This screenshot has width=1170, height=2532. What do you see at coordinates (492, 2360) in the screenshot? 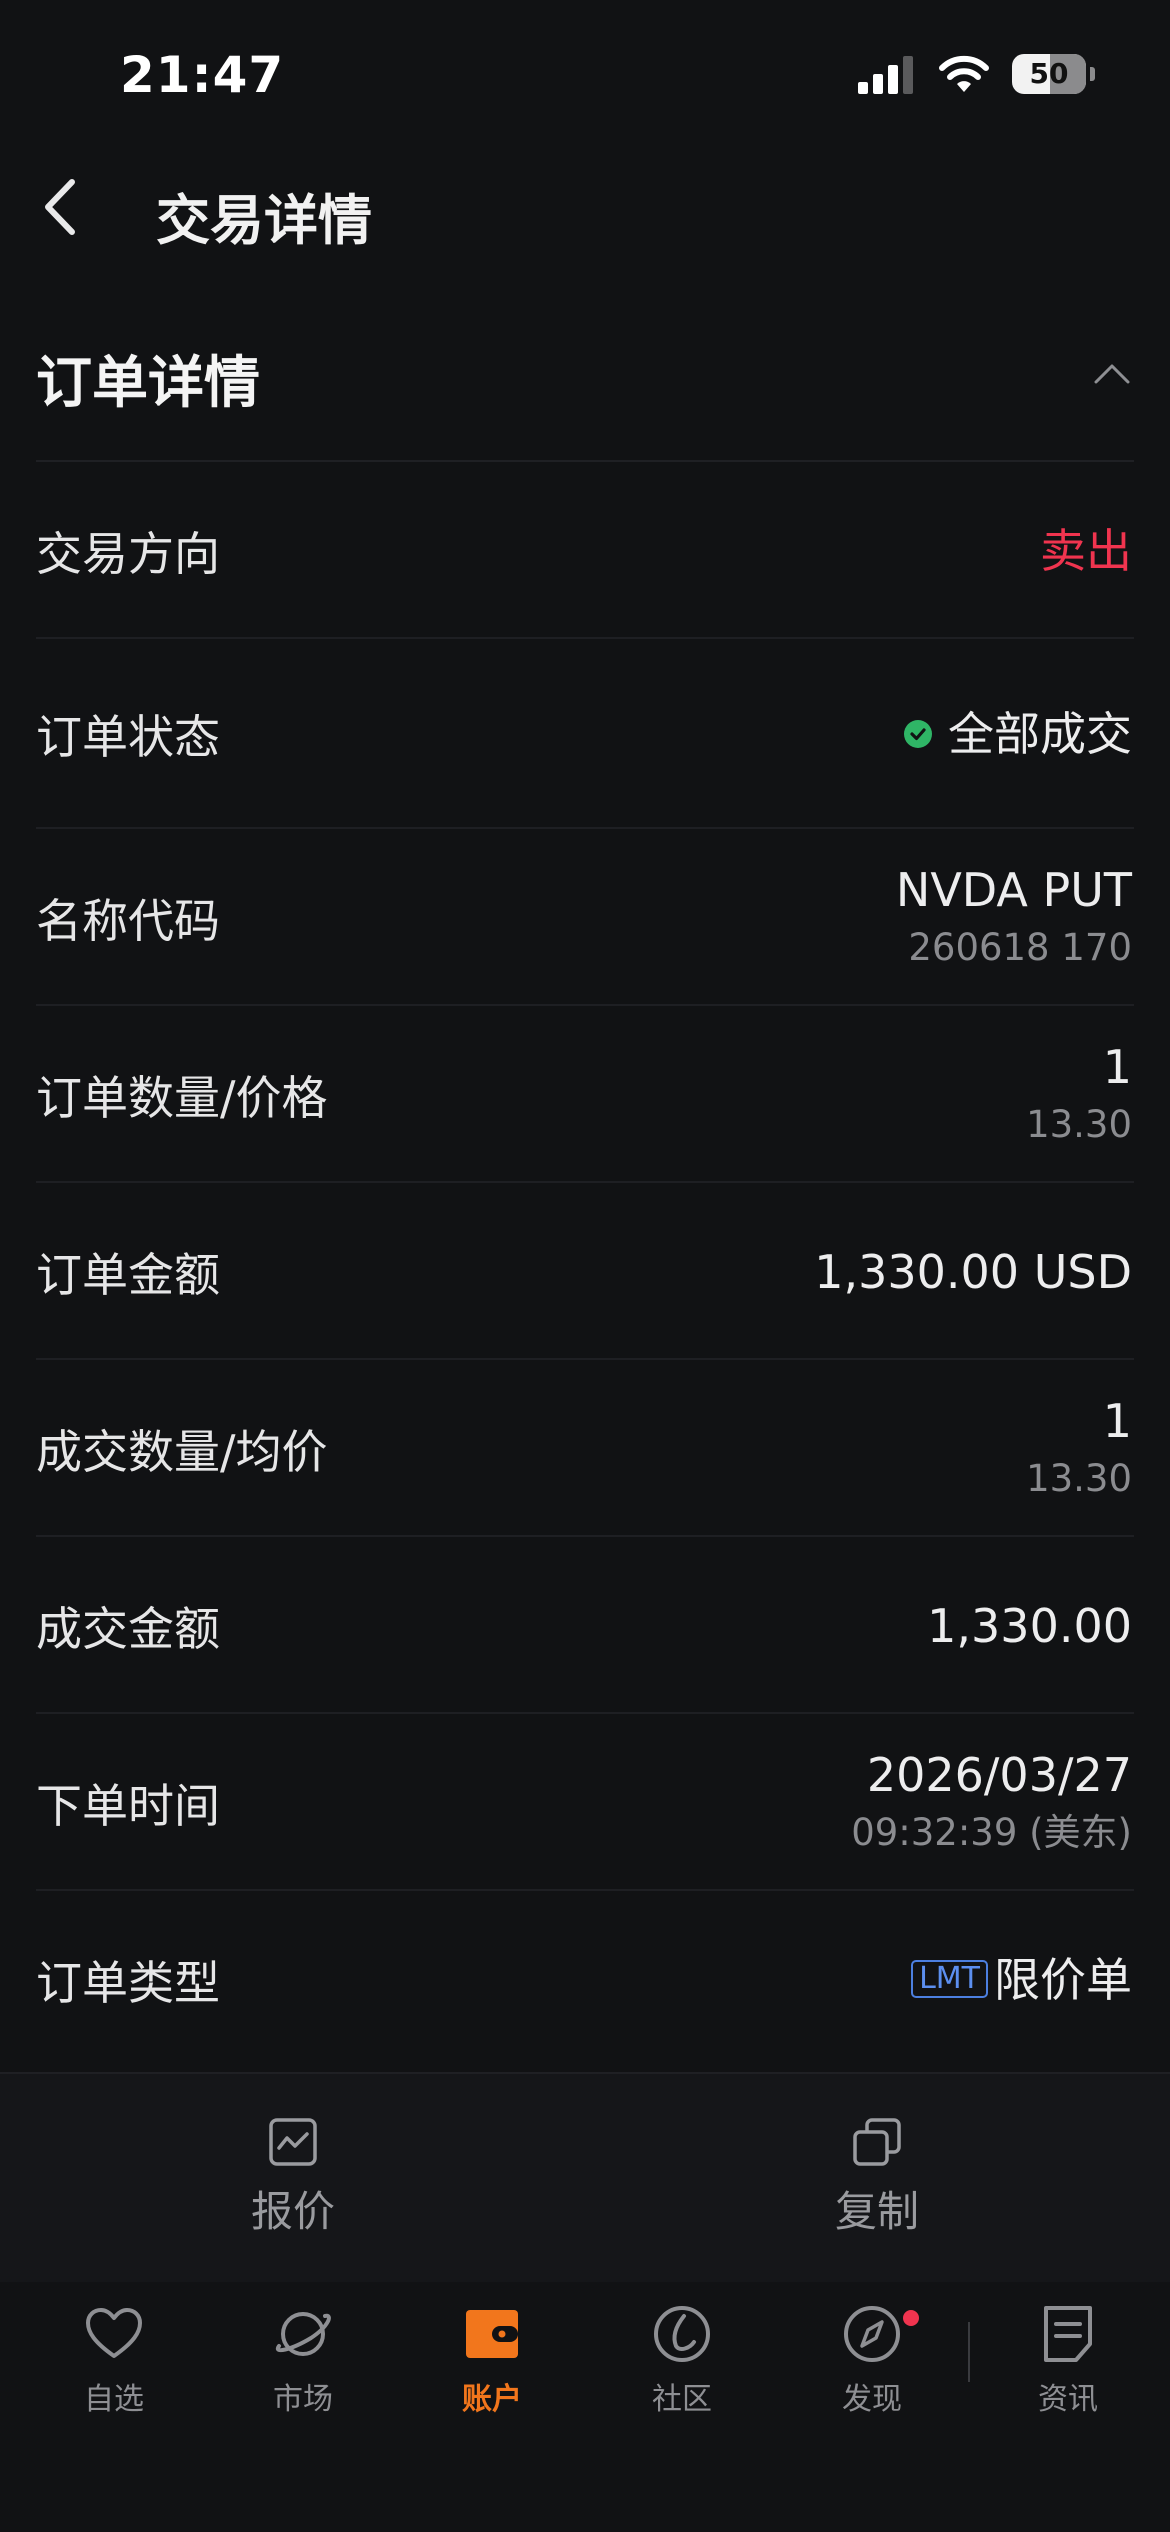
I see `tab-account: 账户` at bounding box center [492, 2360].